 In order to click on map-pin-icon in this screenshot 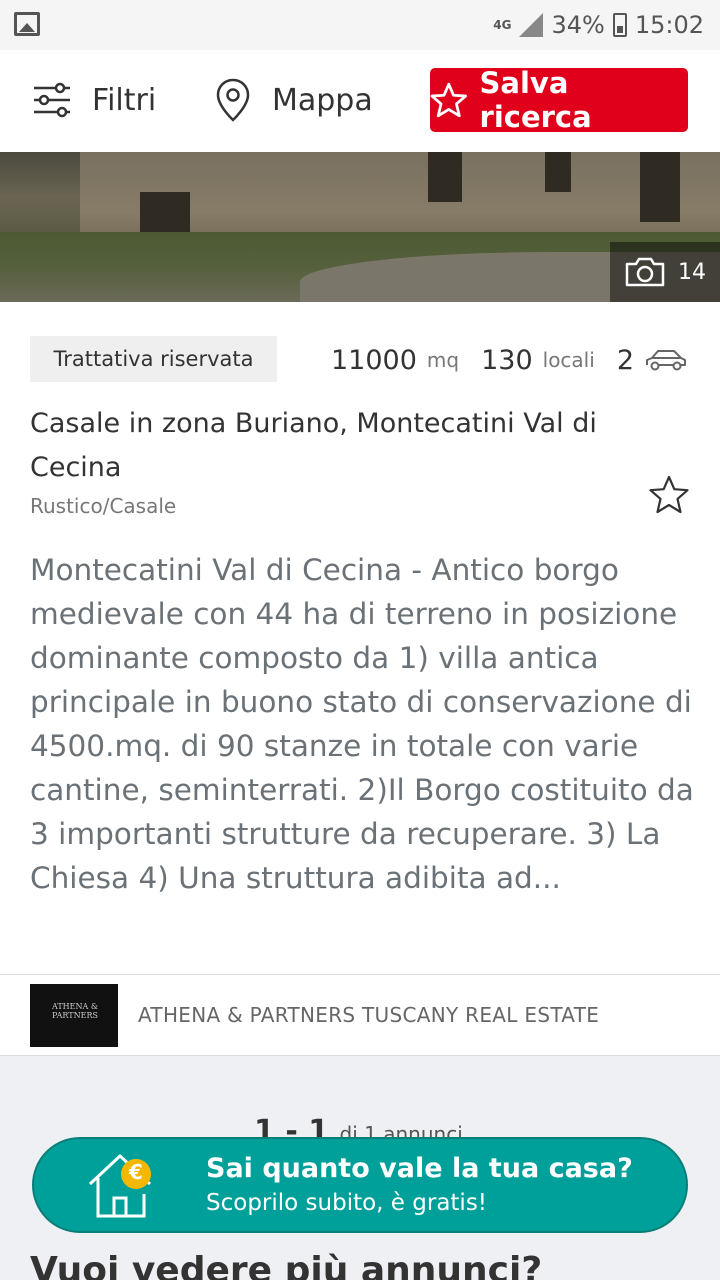, I will do `click(233, 100)`.